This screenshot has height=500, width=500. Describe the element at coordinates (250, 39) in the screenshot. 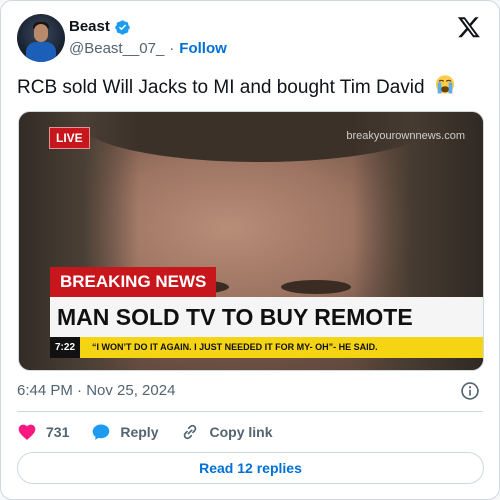

I see `tweet-header: Beast @Beast__07_ · Follow` at that location.